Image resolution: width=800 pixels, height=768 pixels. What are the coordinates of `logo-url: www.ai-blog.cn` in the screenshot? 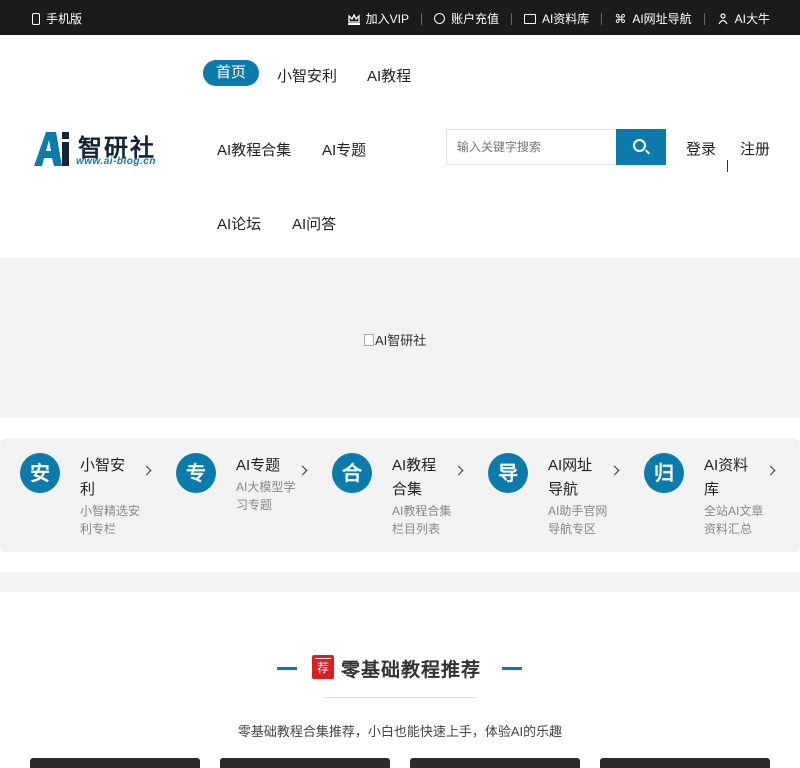 It's located at (116, 161).